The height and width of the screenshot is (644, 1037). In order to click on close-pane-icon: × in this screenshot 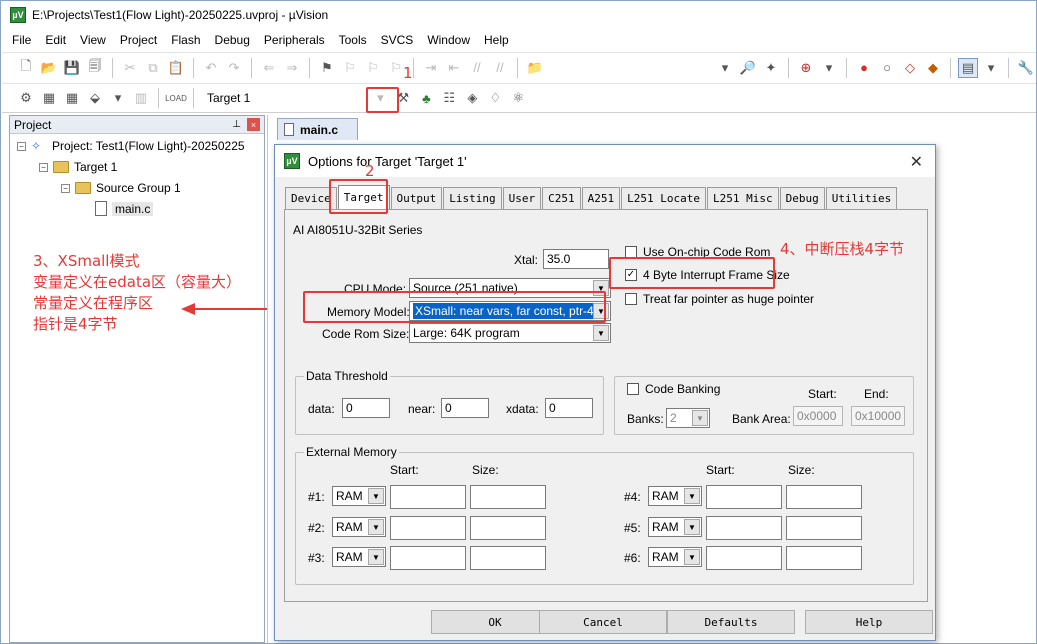, I will do `click(253, 124)`.